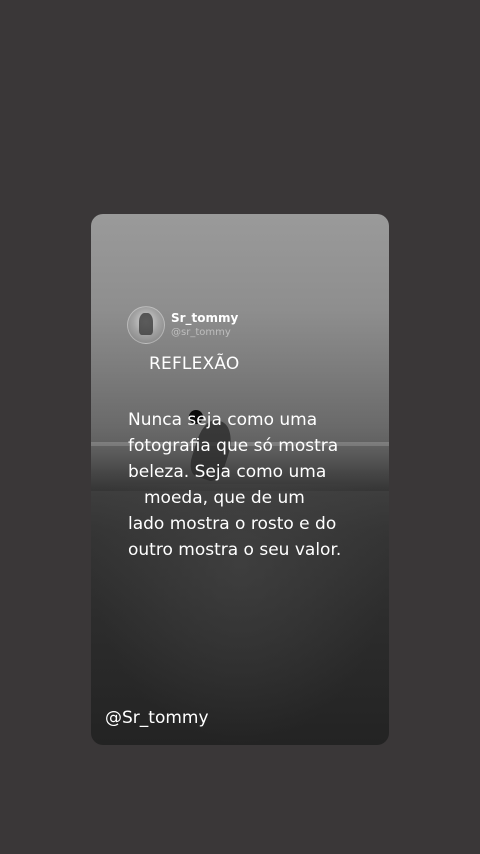 The height and width of the screenshot is (854, 480). What do you see at coordinates (204, 318) in the screenshot?
I see `display-name: Sr_tommy` at bounding box center [204, 318].